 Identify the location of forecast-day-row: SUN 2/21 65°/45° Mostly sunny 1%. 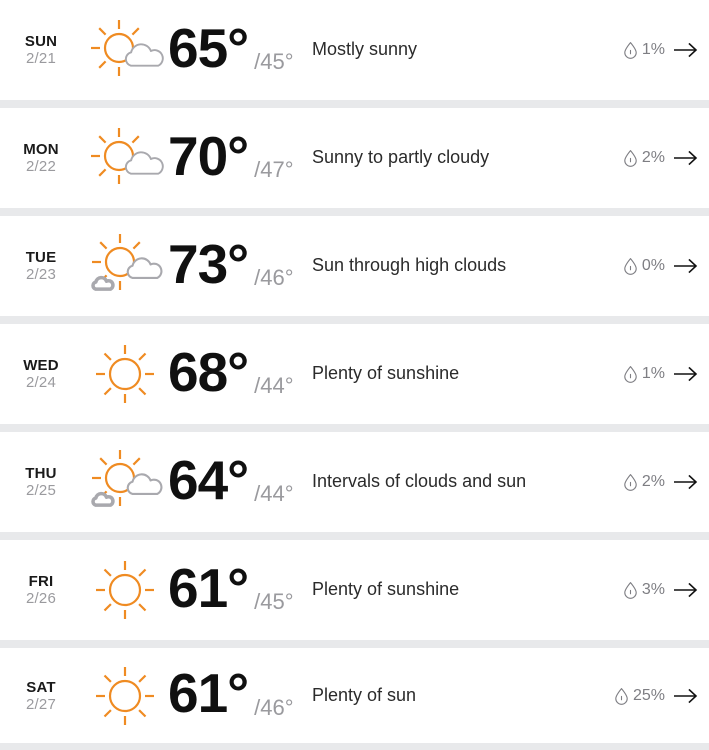
(354, 50).